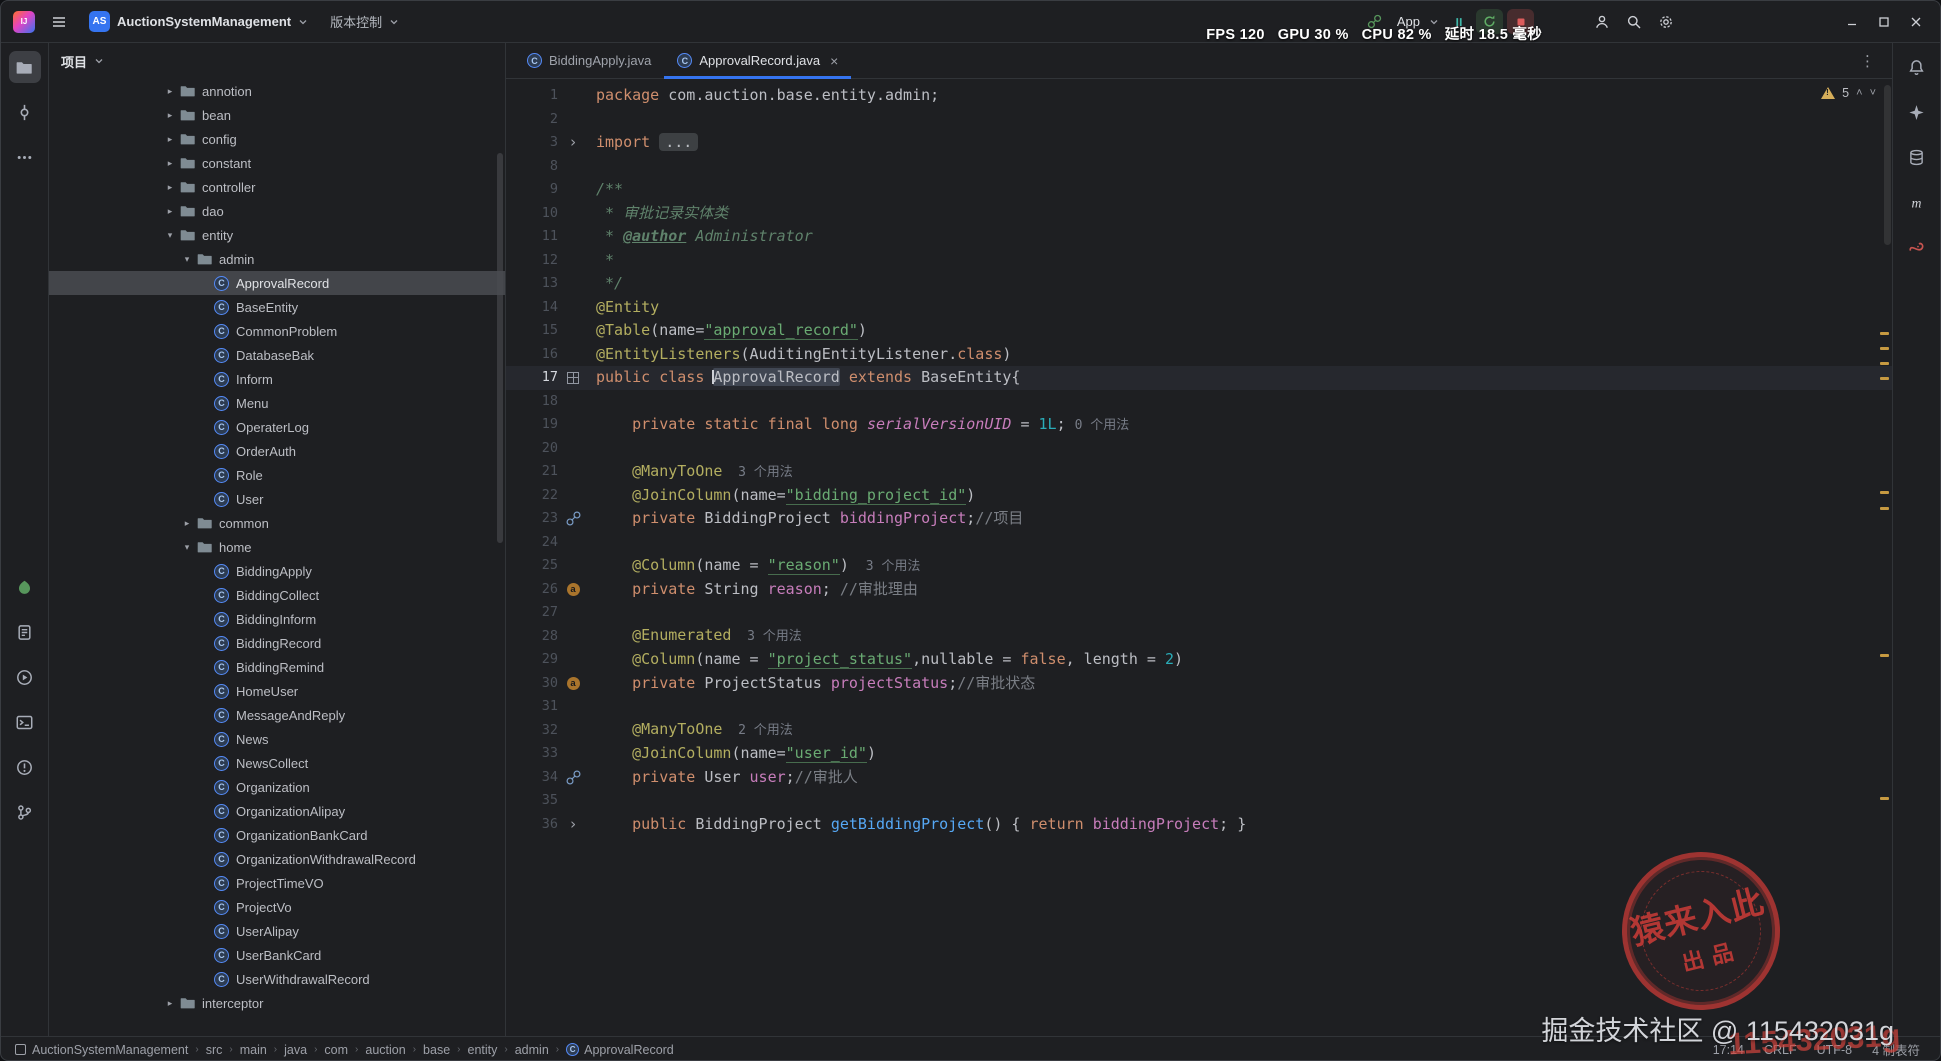 The height and width of the screenshot is (1061, 1941). Describe the element at coordinates (572, 142) in the screenshot. I see `fold-chevron-icon: ›` at that location.